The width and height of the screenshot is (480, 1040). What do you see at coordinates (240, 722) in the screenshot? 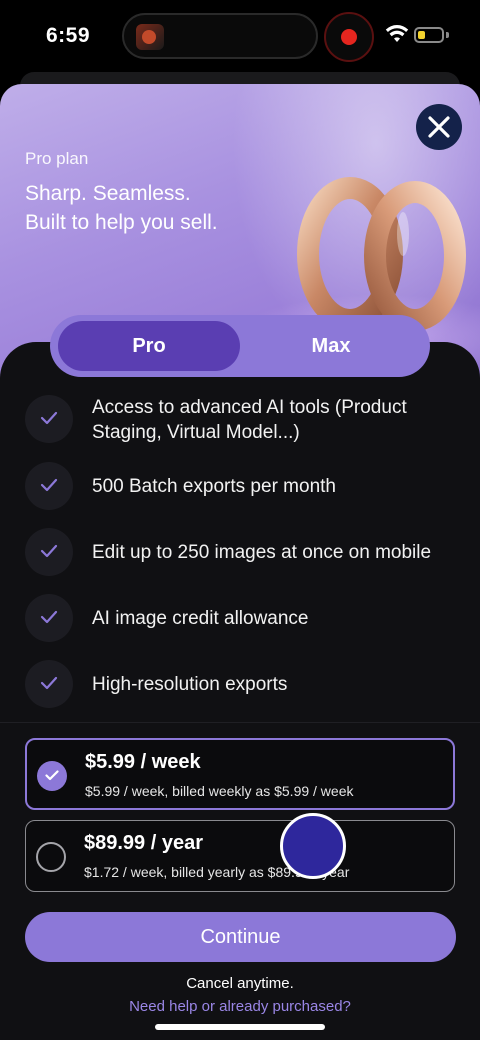
I see `divider` at bounding box center [240, 722].